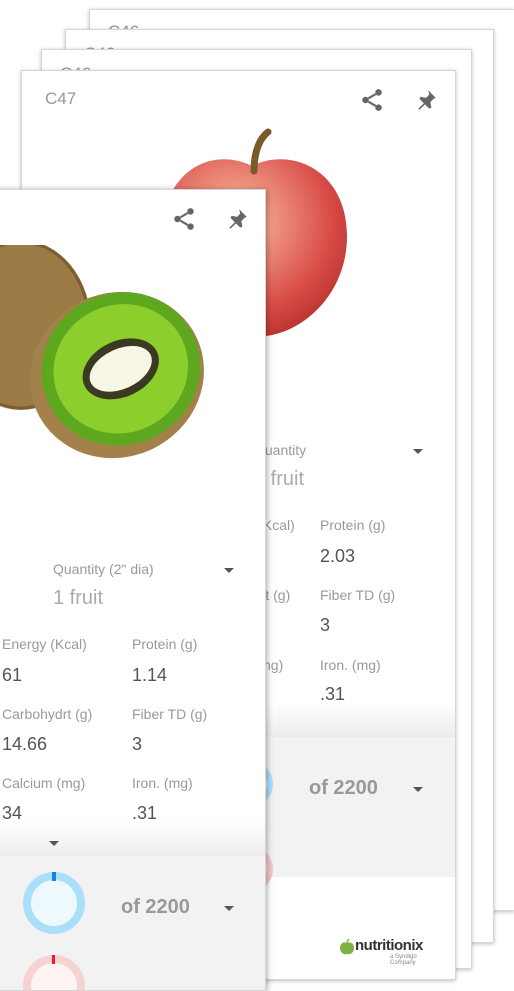  I want to click on quantity-label: Quantity (2" dia), so click(103, 569).